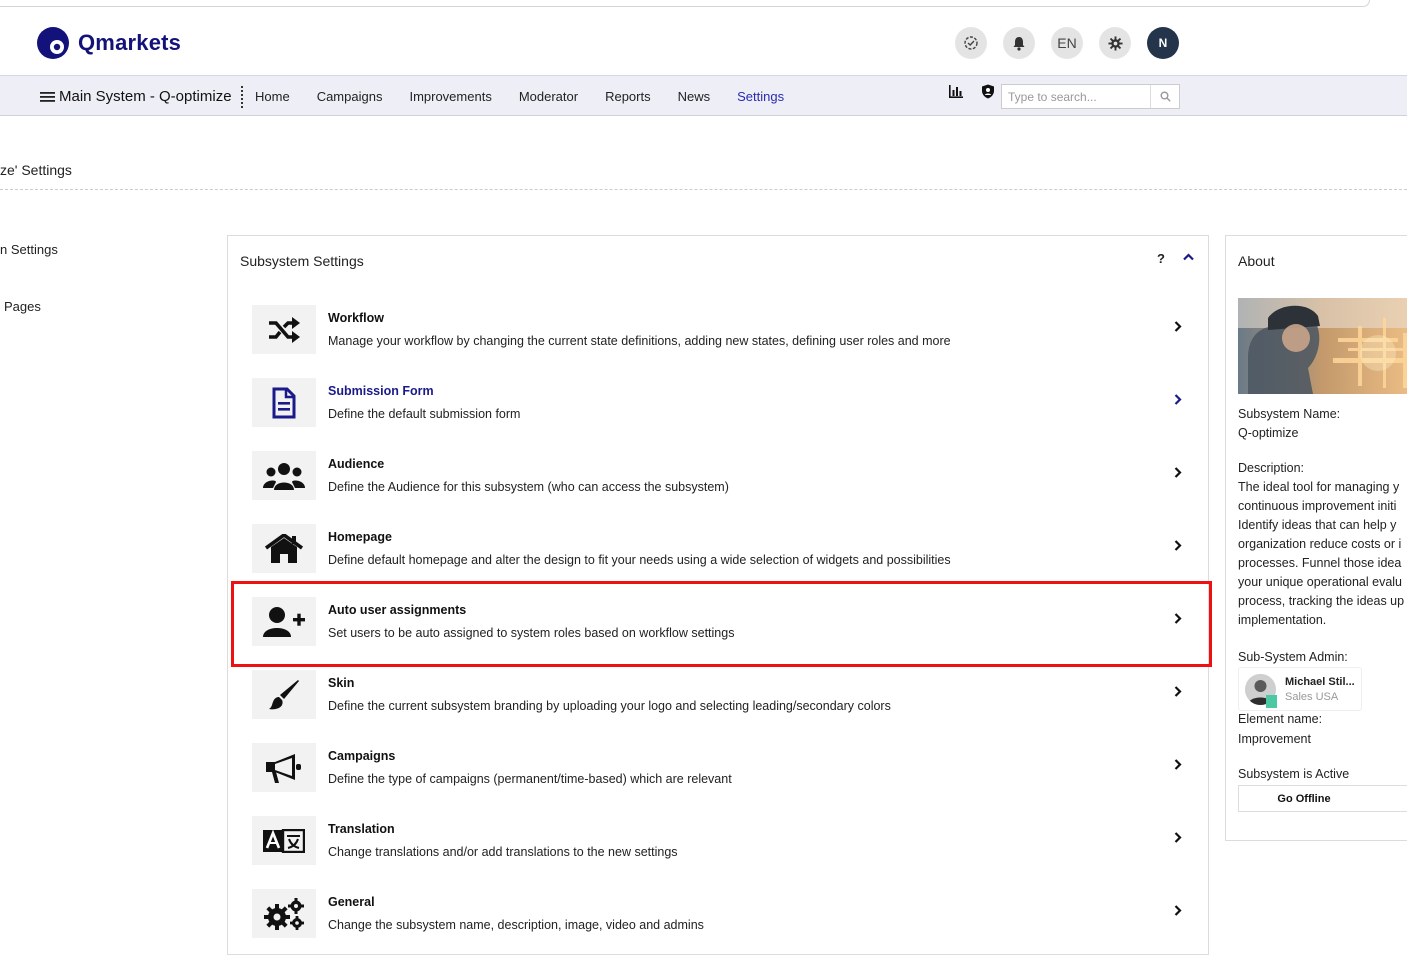  I want to click on document-icon, so click(284, 402).